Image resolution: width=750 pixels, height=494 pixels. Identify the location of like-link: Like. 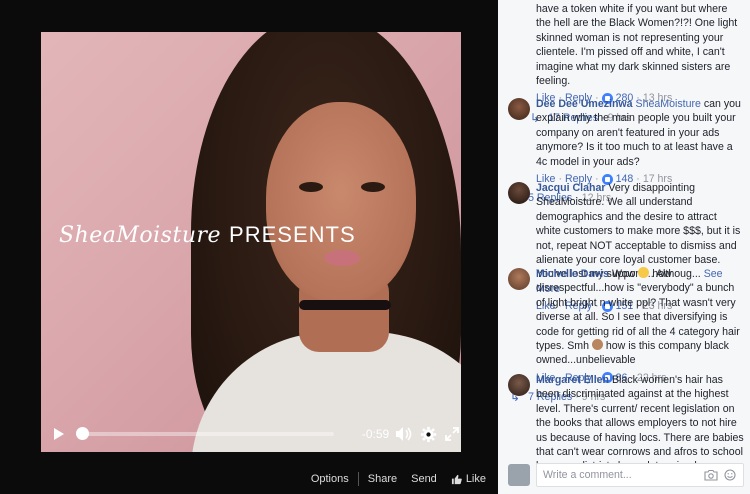
(468, 479).